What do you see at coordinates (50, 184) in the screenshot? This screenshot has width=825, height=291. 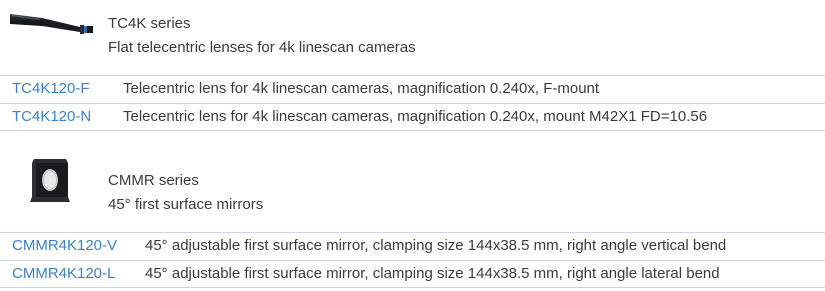 I see `mirror-block-image` at bounding box center [50, 184].